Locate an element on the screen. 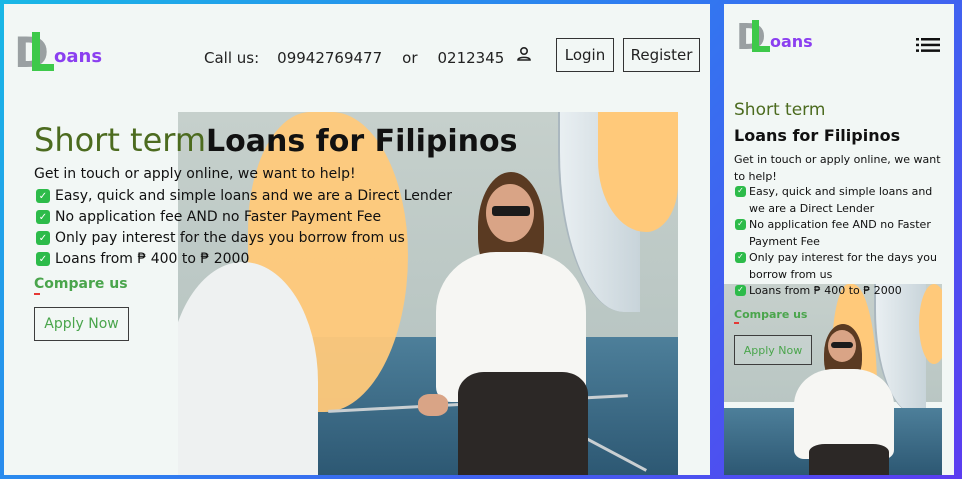  contact-bar: Call us: 09942769477 or 0212345 is located at coordinates (354, 58).